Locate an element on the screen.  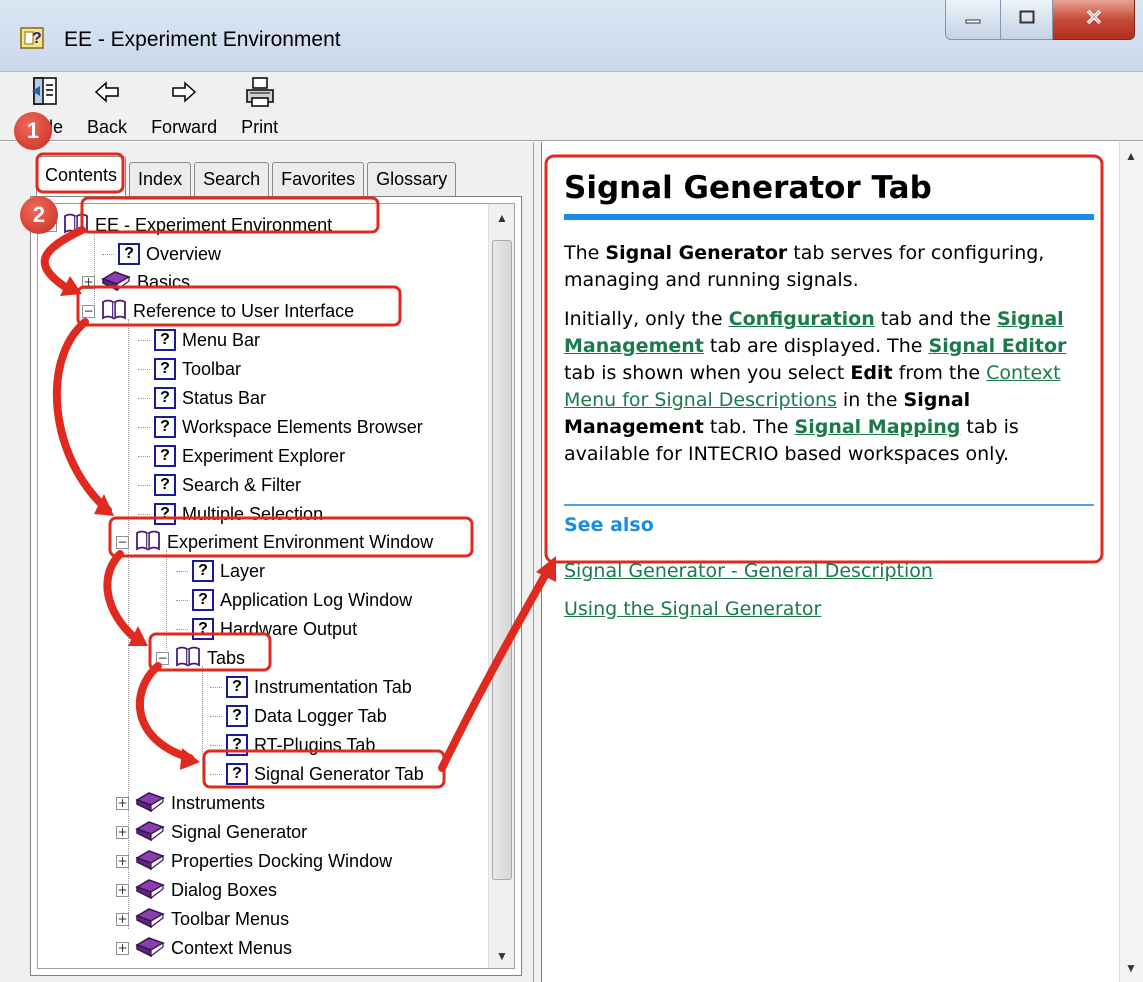
print-button: Print is located at coordinates (259, 108).